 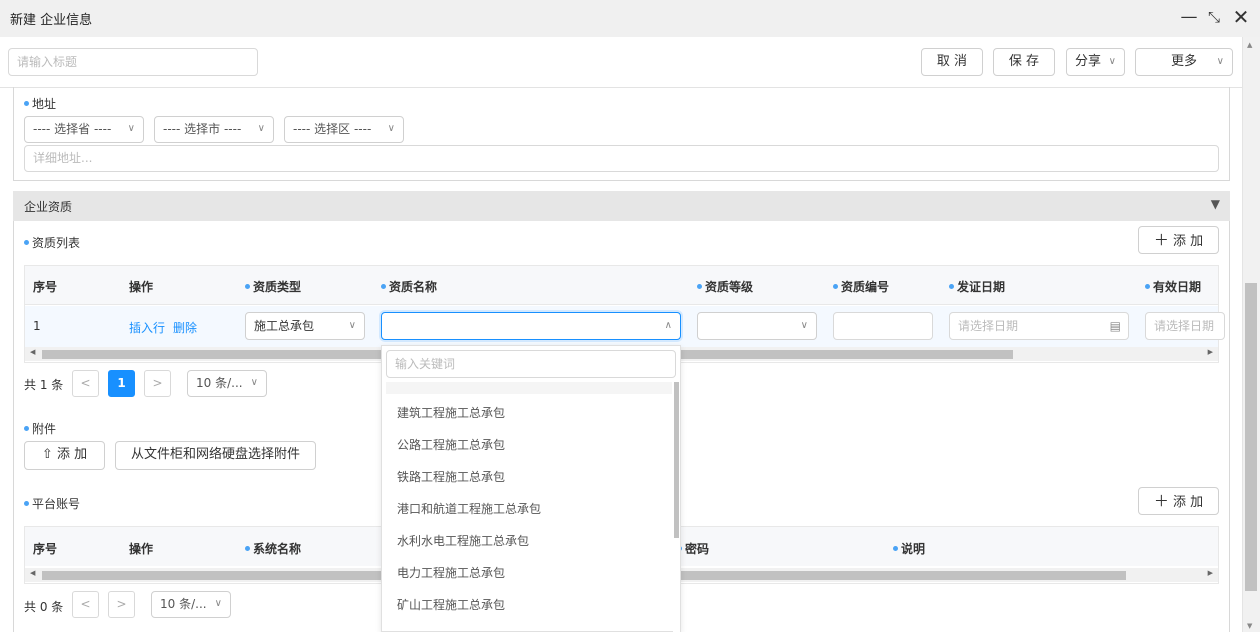 What do you see at coordinates (84, 129) in the screenshot?
I see `province-select: ---- 选择省 ---- ∨` at bounding box center [84, 129].